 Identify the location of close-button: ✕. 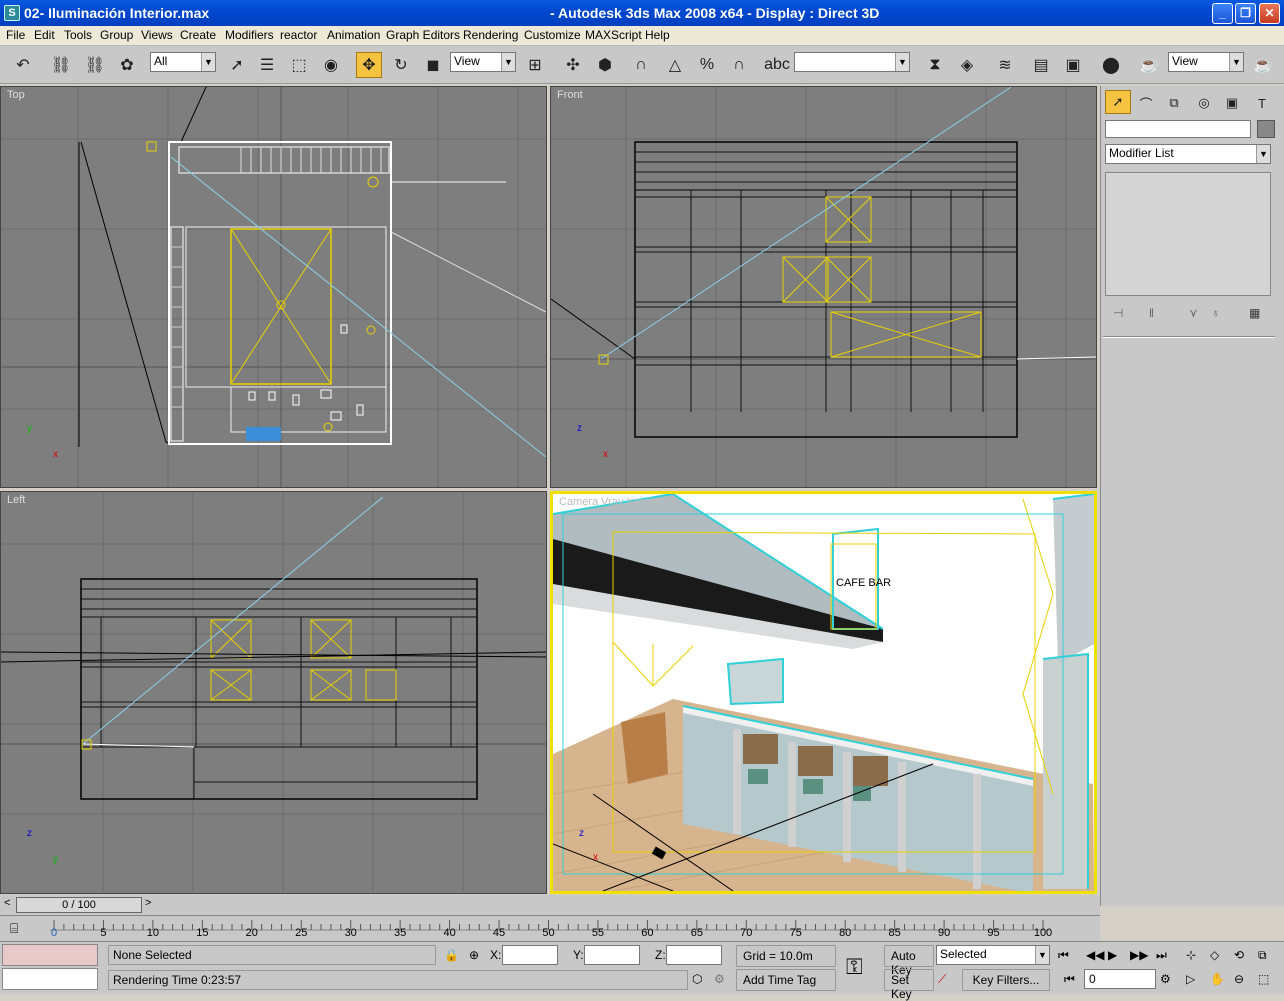
(1269, 13).